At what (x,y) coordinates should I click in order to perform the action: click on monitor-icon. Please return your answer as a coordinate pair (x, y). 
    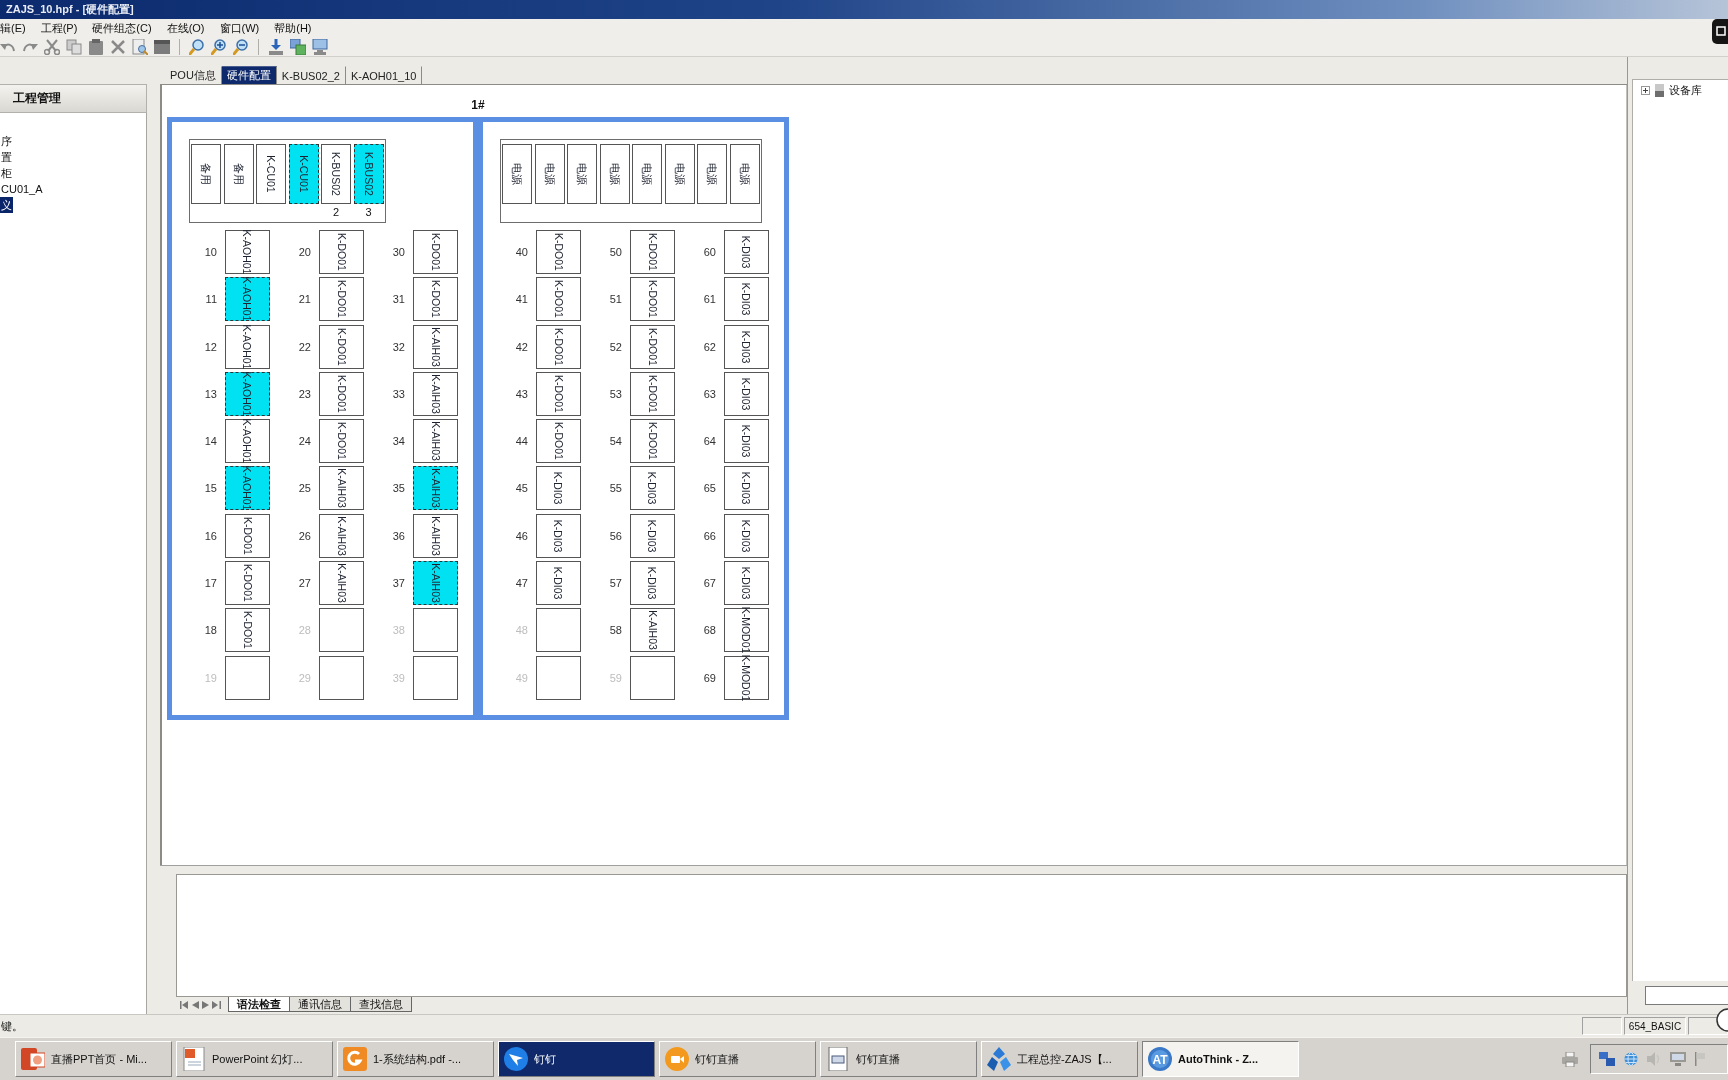
    Looking at the image, I should click on (1678, 1059).